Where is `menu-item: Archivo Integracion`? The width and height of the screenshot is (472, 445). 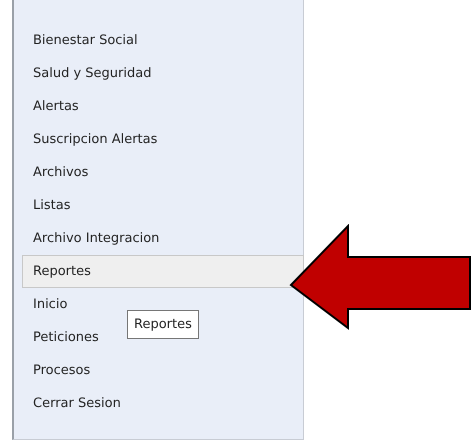
menu-item: Archivo Integracion is located at coordinates (96, 238).